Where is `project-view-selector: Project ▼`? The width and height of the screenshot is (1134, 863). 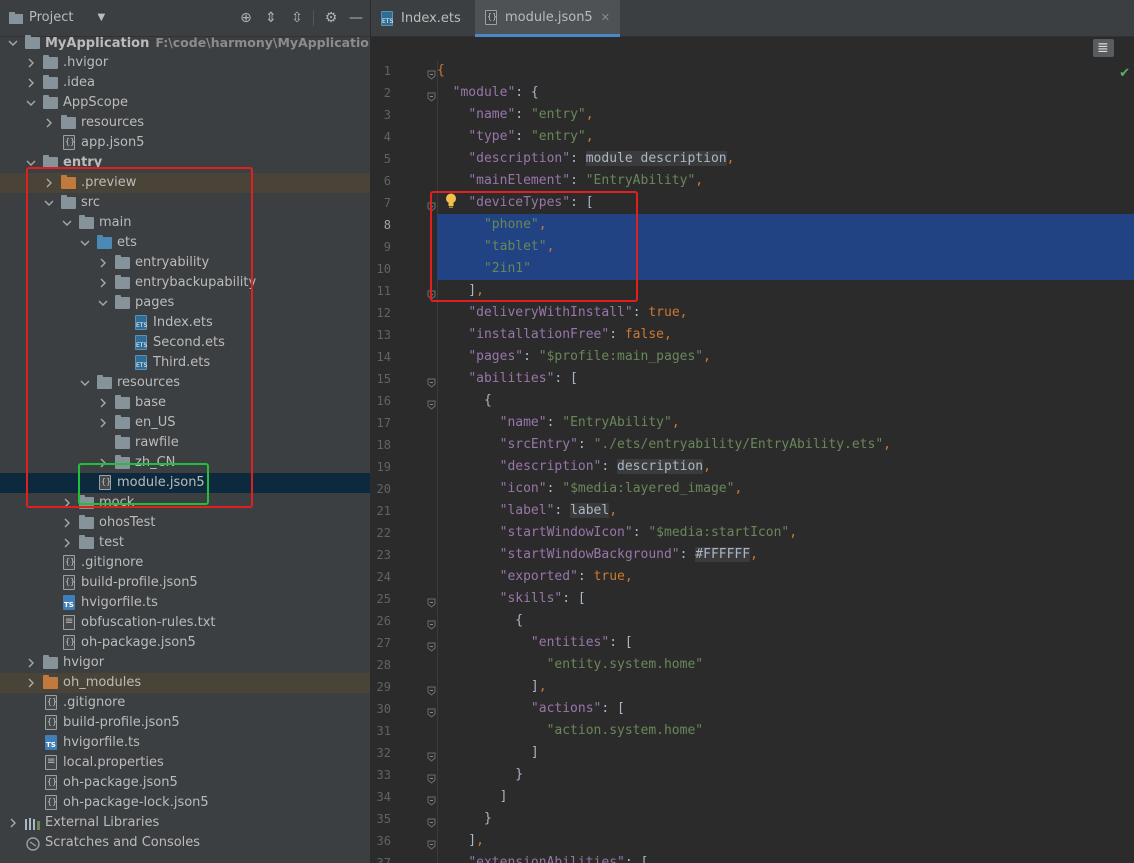
project-view-selector: Project ▼ is located at coordinates (57, 17).